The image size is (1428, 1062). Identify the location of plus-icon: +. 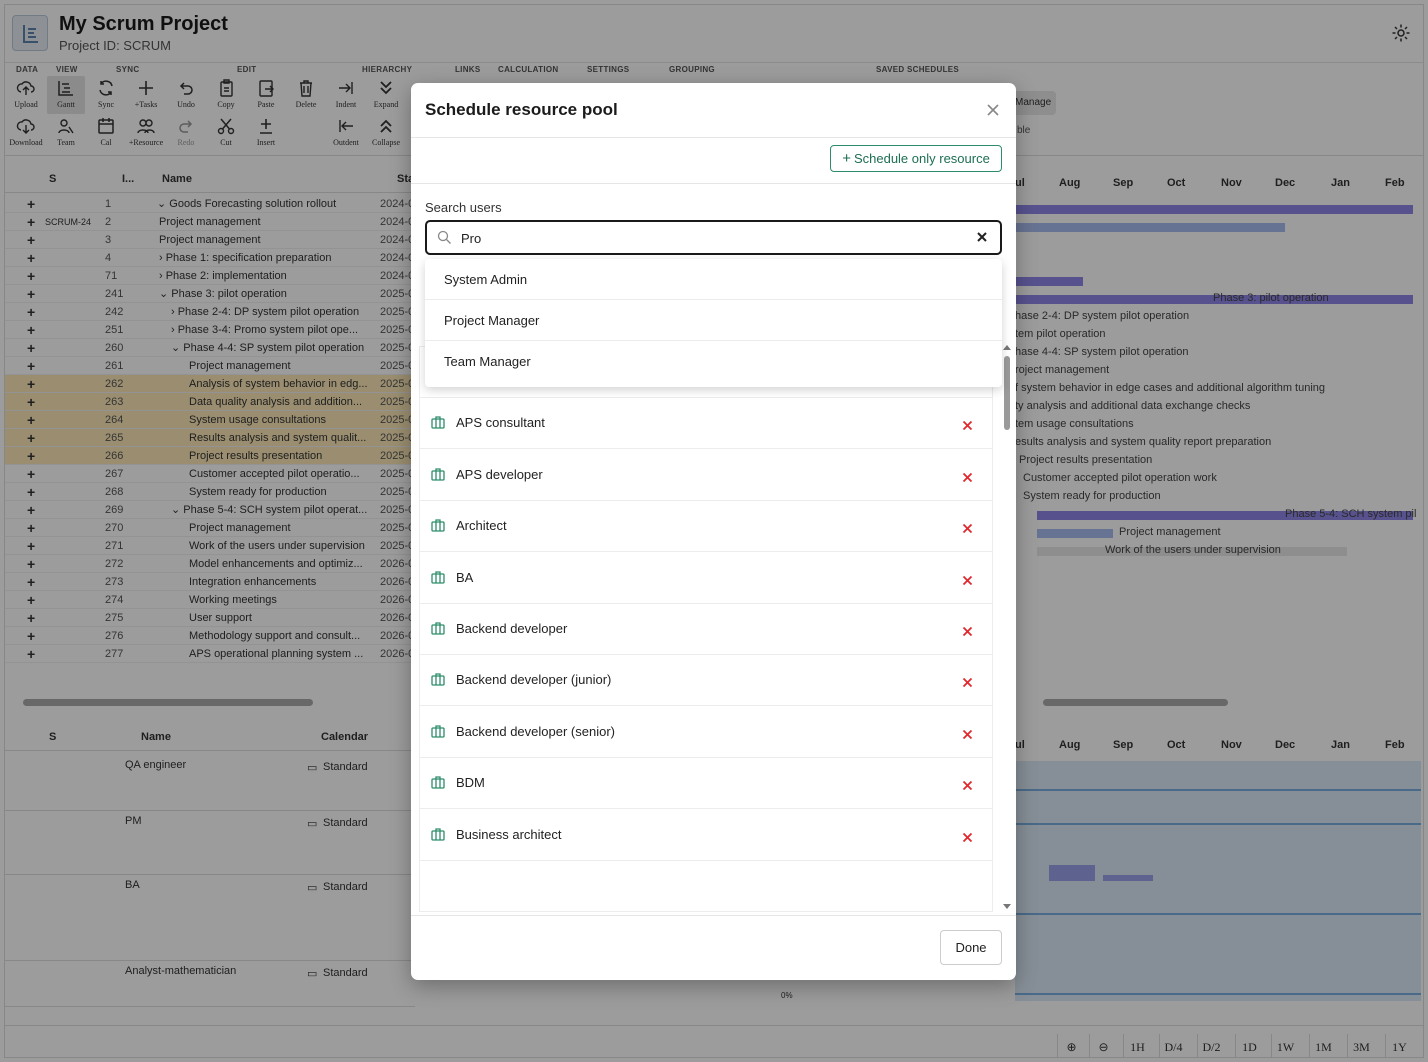
(846, 158).